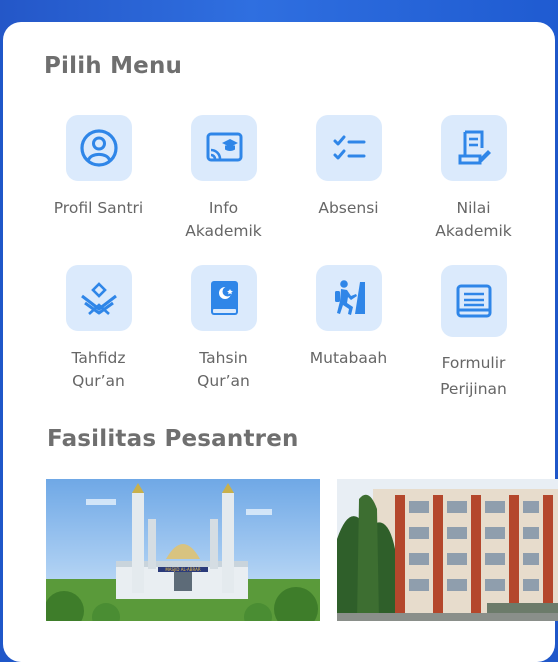  I want to click on quran-book-icon, so click(224, 298).